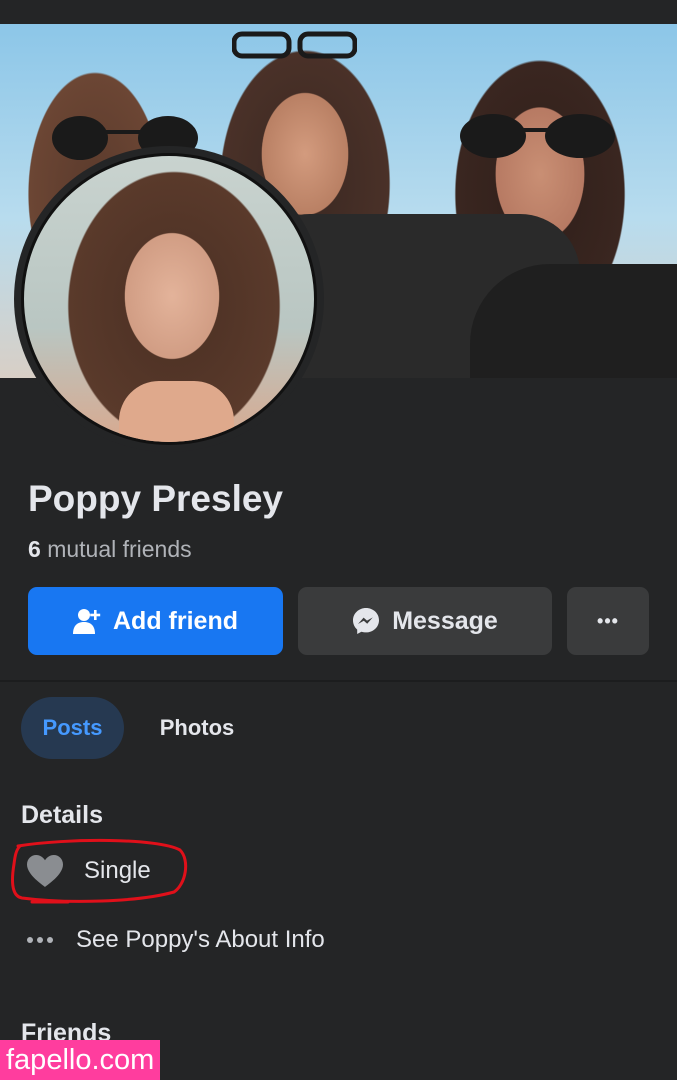  I want to click on tab-posts: Posts, so click(72, 728).